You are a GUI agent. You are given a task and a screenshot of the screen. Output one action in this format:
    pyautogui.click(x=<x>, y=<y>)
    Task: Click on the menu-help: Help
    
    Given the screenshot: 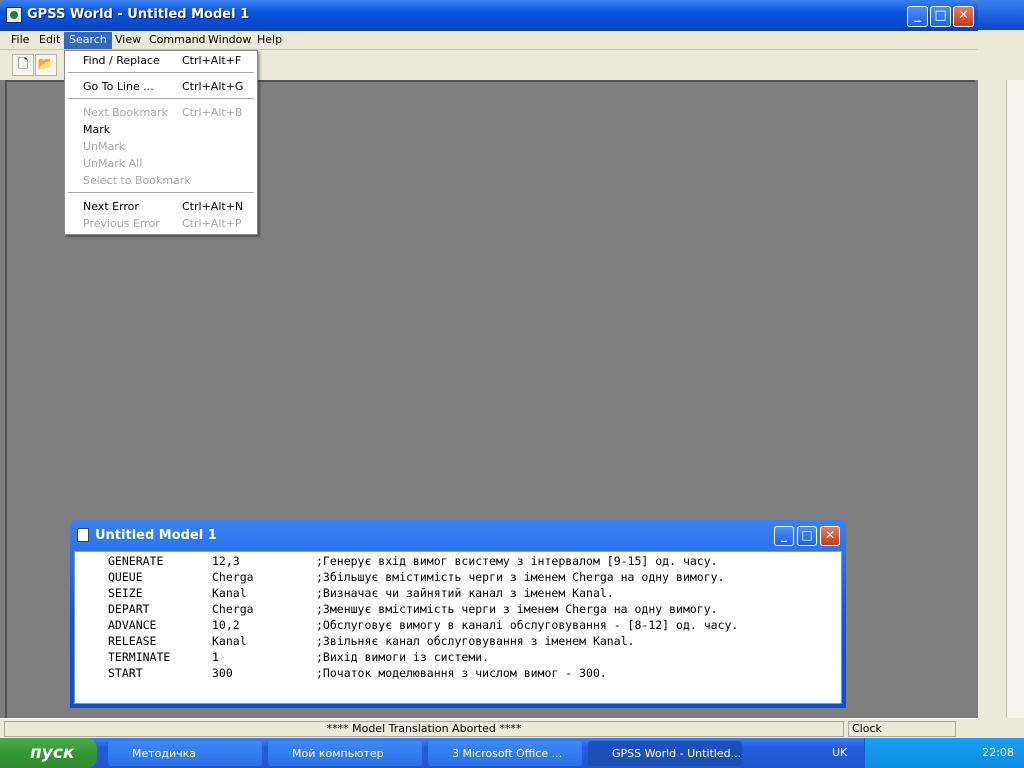 What is the action you would take?
    pyautogui.click(x=269, y=40)
    